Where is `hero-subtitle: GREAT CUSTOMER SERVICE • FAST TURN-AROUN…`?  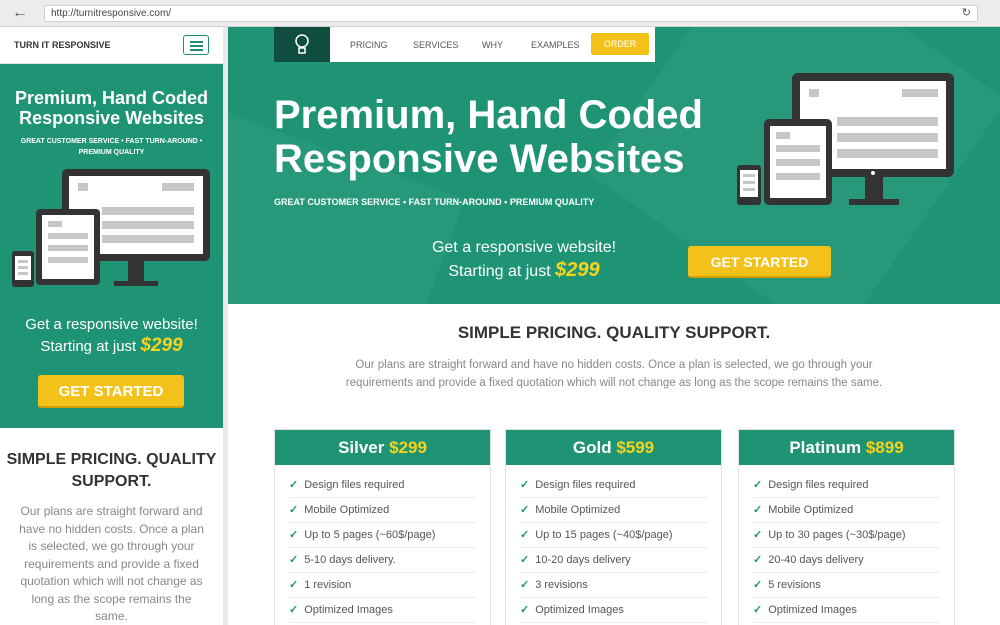 hero-subtitle: GREAT CUSTOMER SERVICE • FAST TURN-AROUN… is located at coordinates (434, 202).